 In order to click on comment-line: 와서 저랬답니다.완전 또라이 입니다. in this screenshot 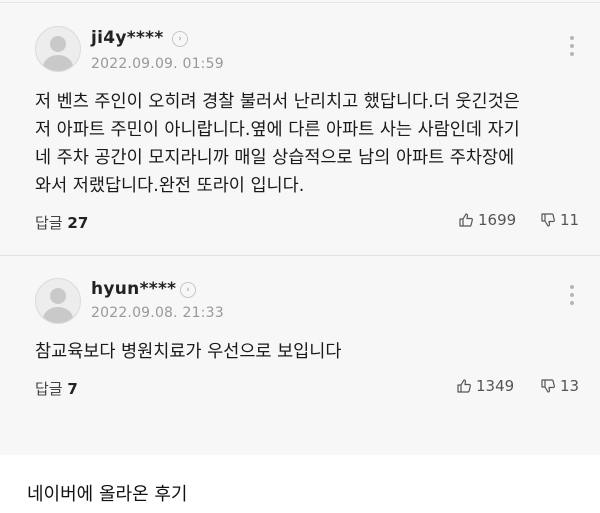, I will do `click(170, 186)`.